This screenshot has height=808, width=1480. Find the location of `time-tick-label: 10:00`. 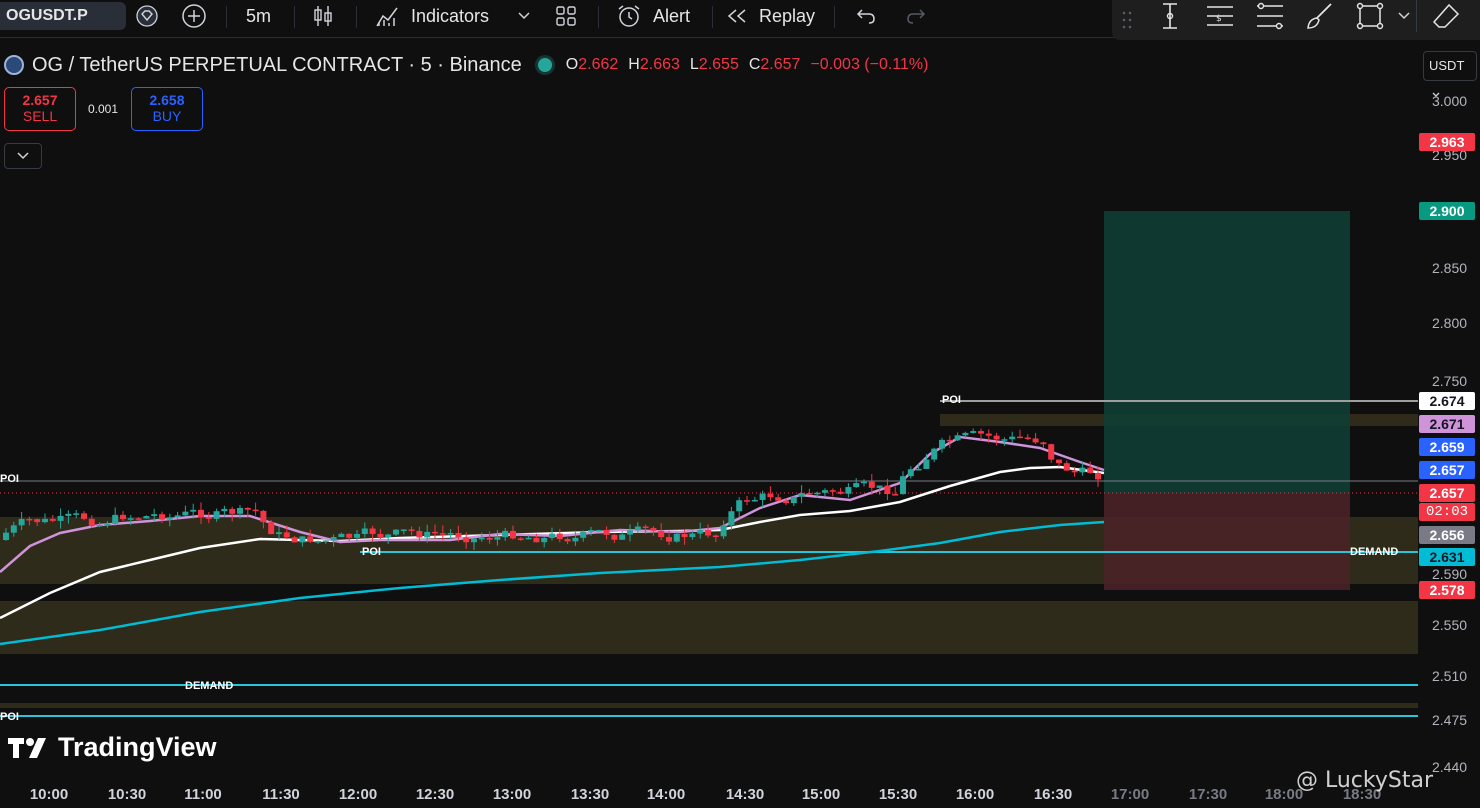

time-tick-label: 10:00 is located at coordinates (49, 794).